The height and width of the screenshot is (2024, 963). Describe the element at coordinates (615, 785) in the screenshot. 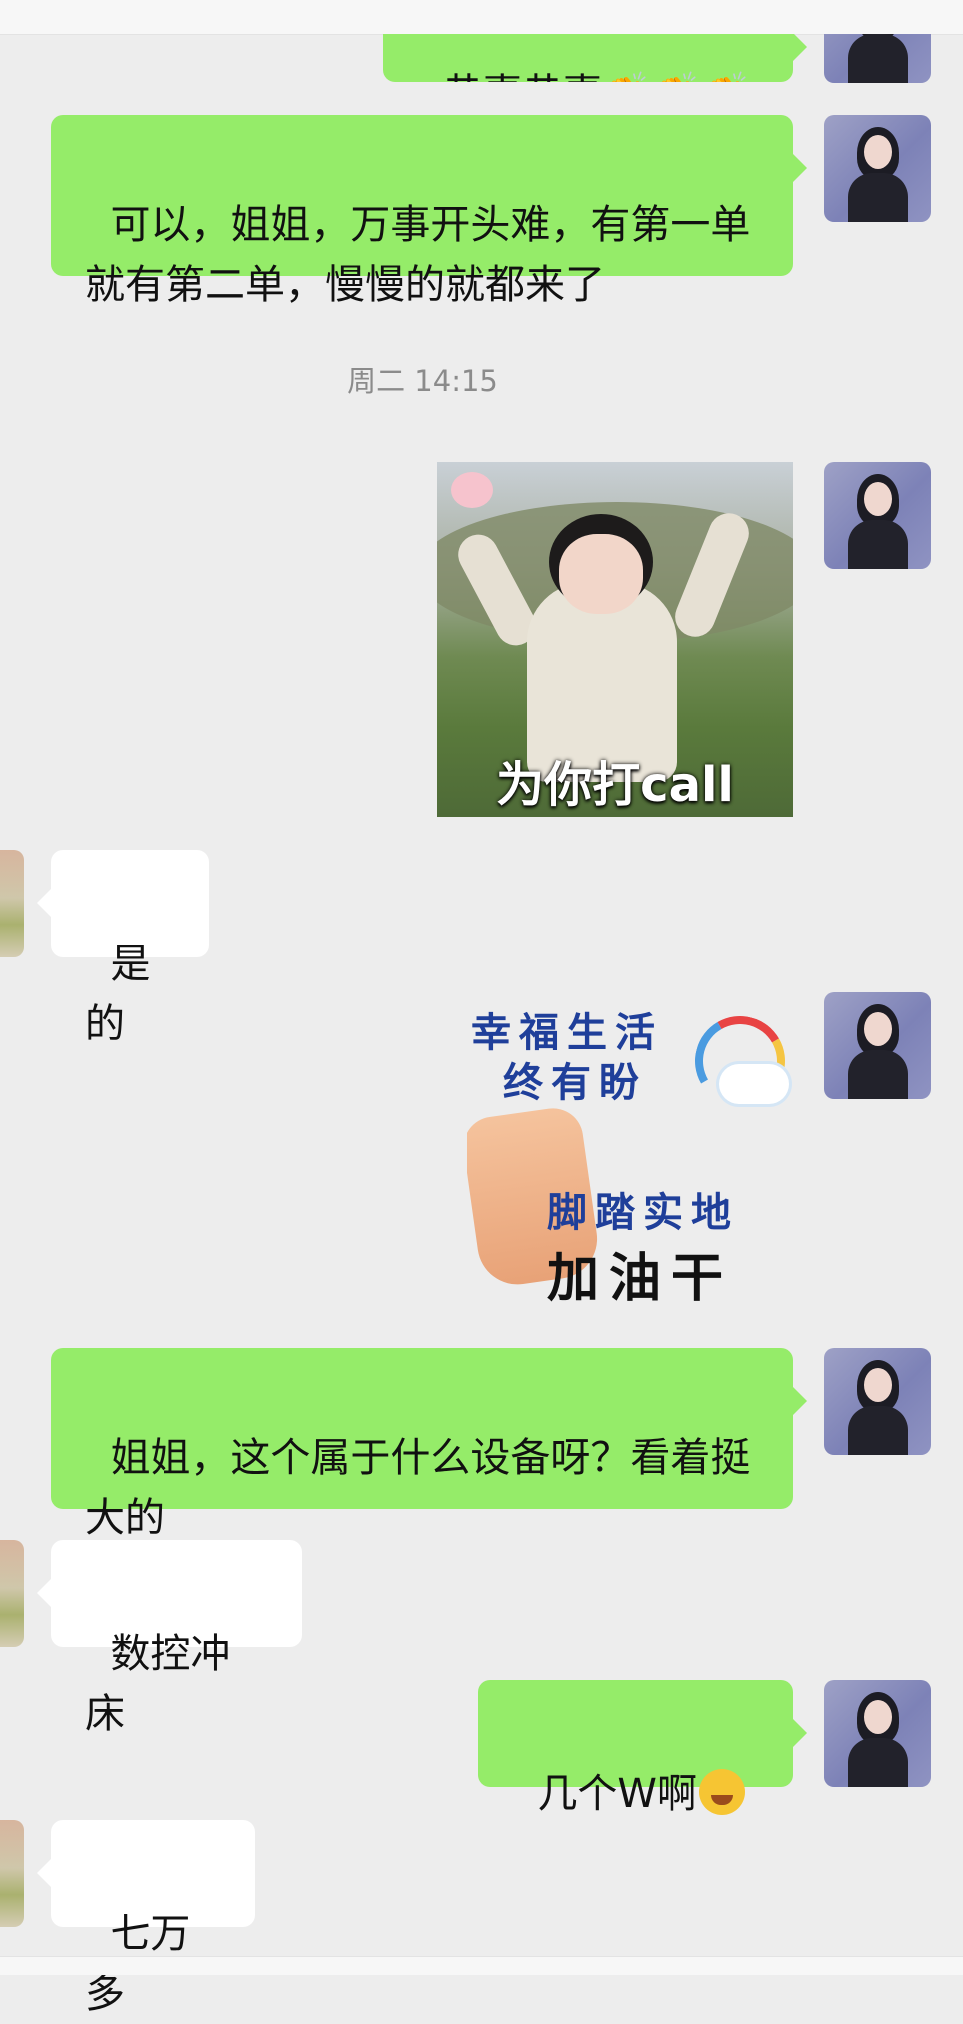

I see `sticker-caption: 为你打call` at that location.